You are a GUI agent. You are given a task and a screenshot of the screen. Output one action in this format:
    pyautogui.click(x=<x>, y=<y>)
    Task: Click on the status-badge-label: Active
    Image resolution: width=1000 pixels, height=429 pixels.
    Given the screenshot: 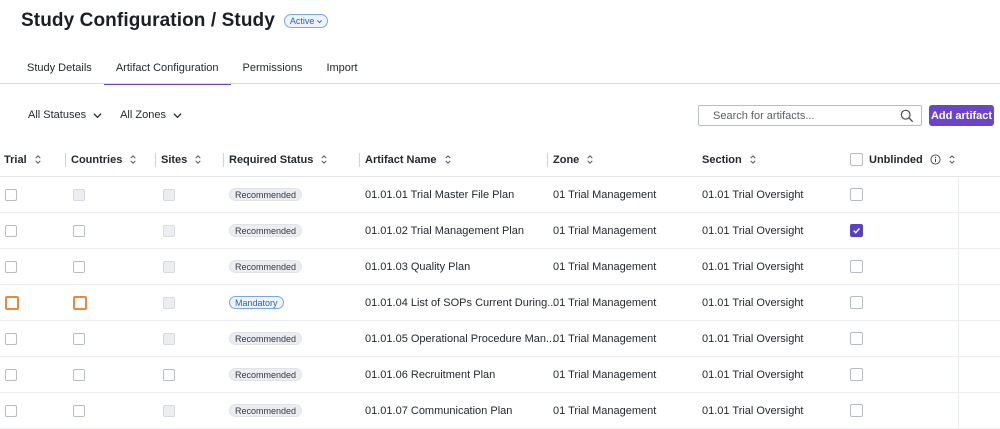 What is the action you would take?
    pyautogui.click(x=302, y=21)
    